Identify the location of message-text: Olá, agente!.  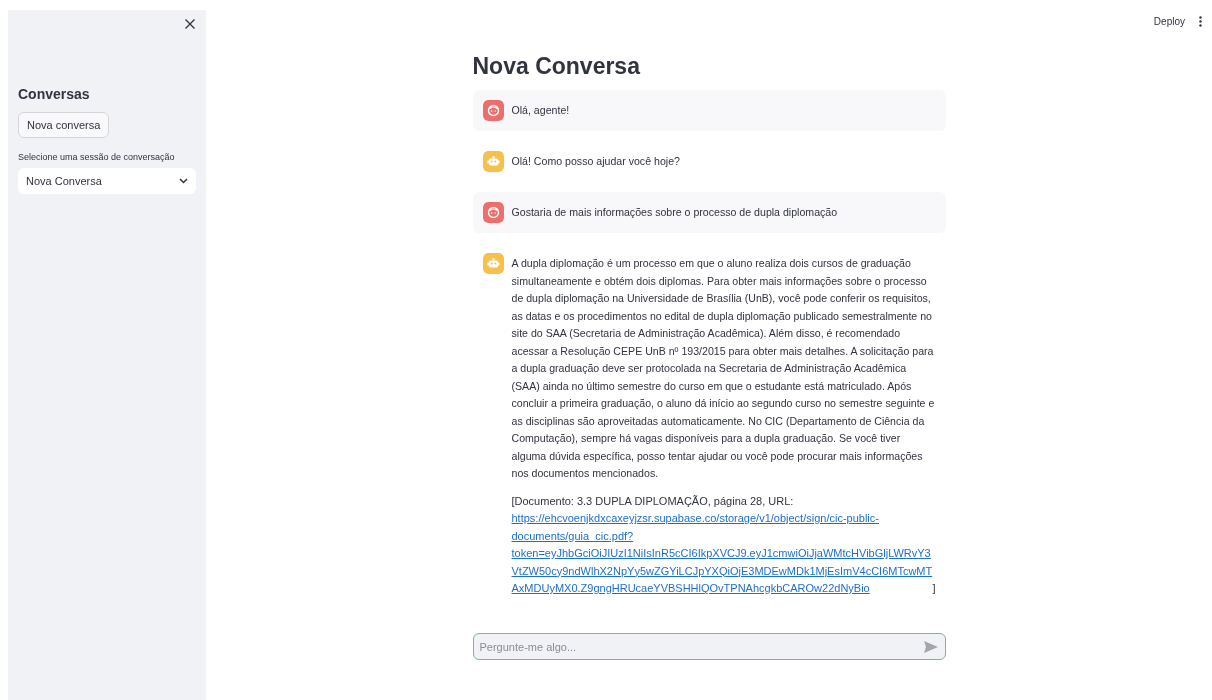
(540, 110).